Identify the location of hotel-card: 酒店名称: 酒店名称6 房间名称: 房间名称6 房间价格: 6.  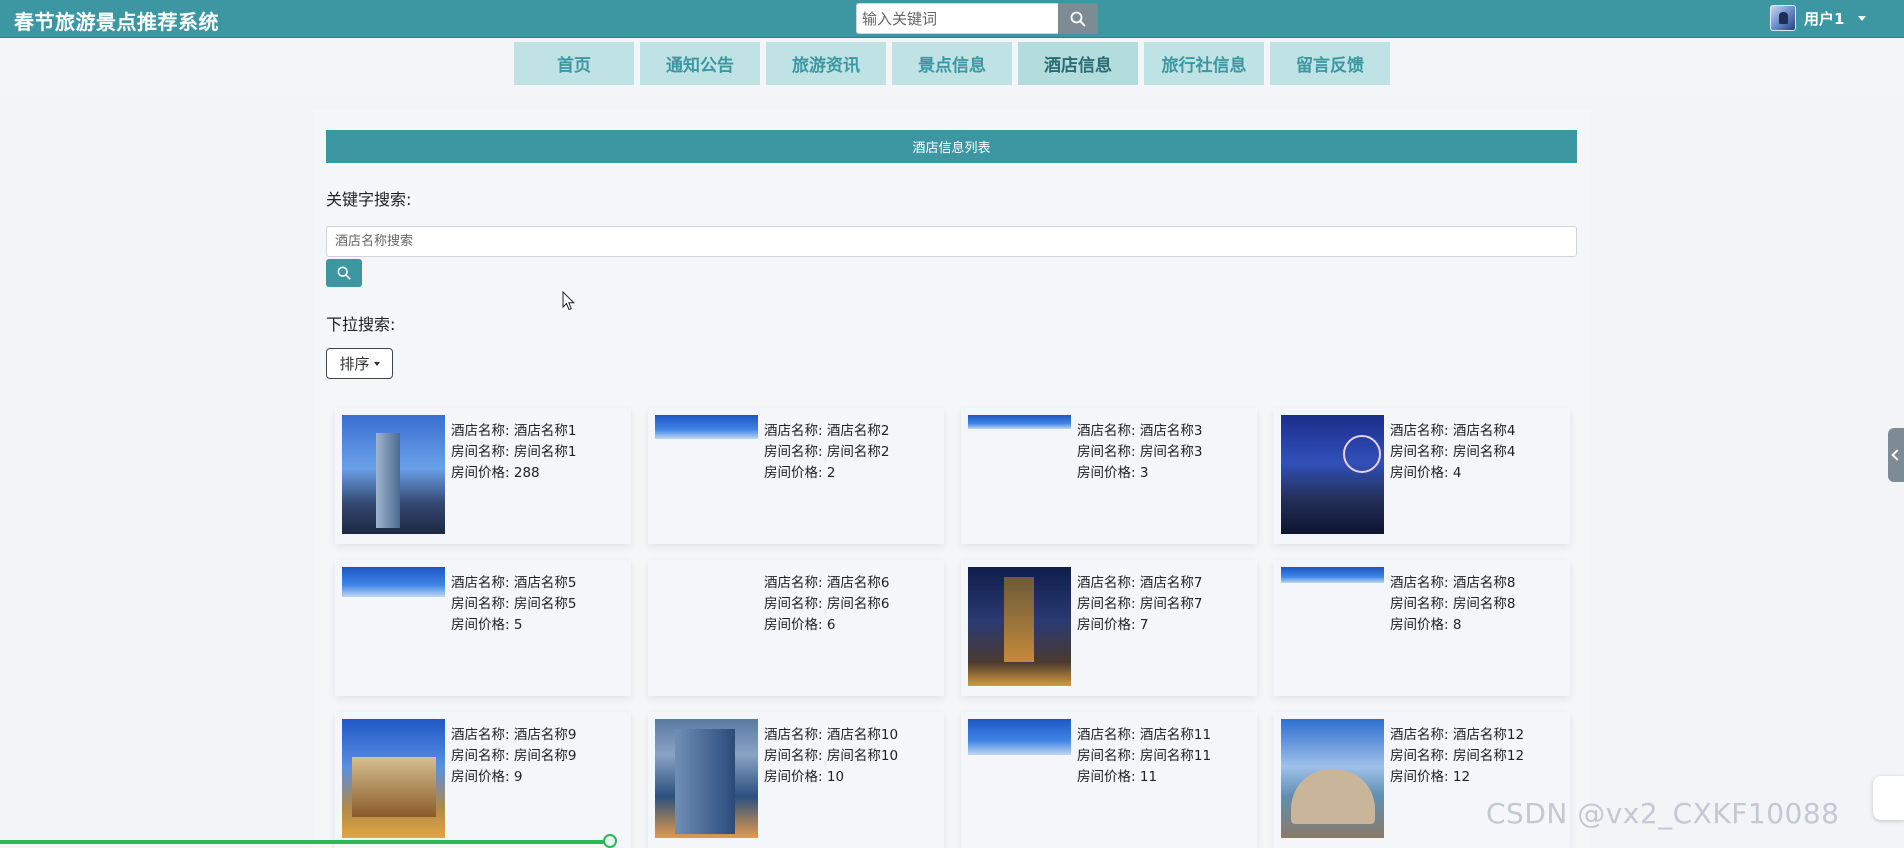
(796, 628).